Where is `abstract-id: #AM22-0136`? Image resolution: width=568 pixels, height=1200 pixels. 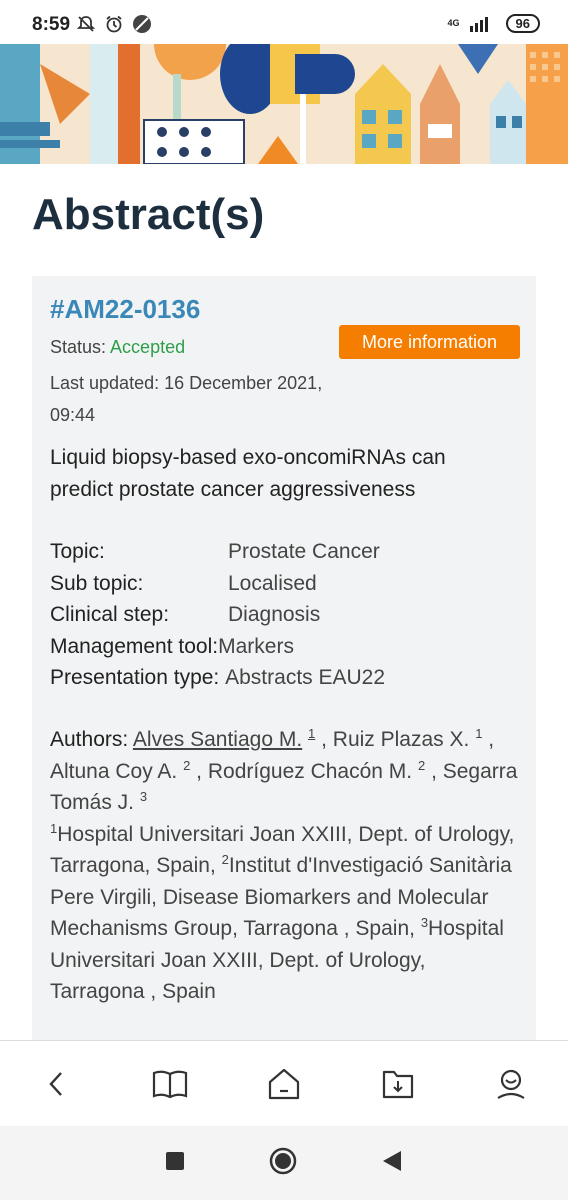 abstract-id: #AM22-0136 is located at coordinates (125, 309).